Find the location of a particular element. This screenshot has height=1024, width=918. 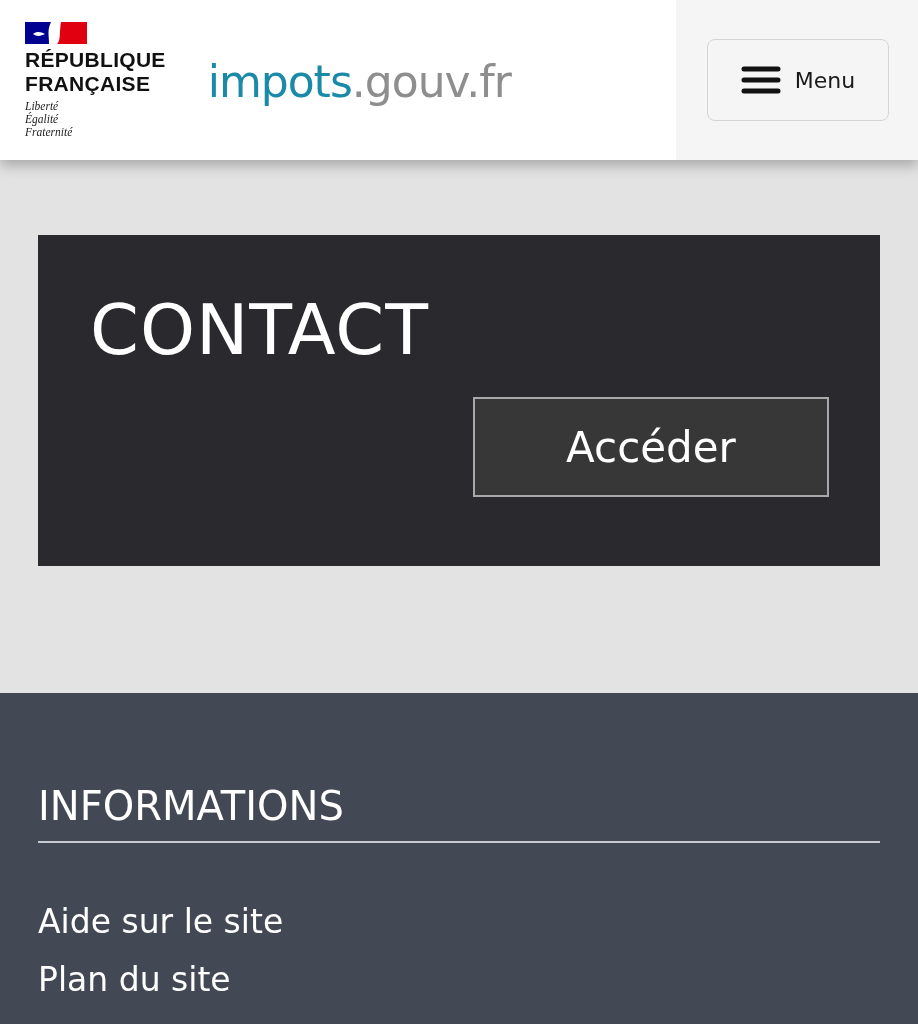

site-logo: impots.gouv.fr is located at coordinates (359, 81).